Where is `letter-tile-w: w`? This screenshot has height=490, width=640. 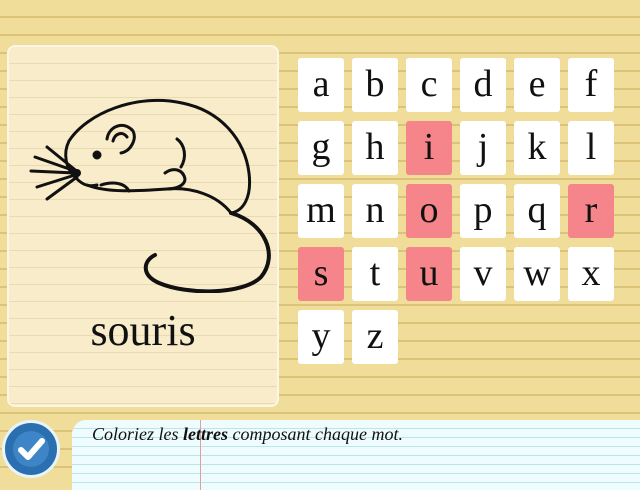
letter-tile-w: w is located at coordinates (537, 274).